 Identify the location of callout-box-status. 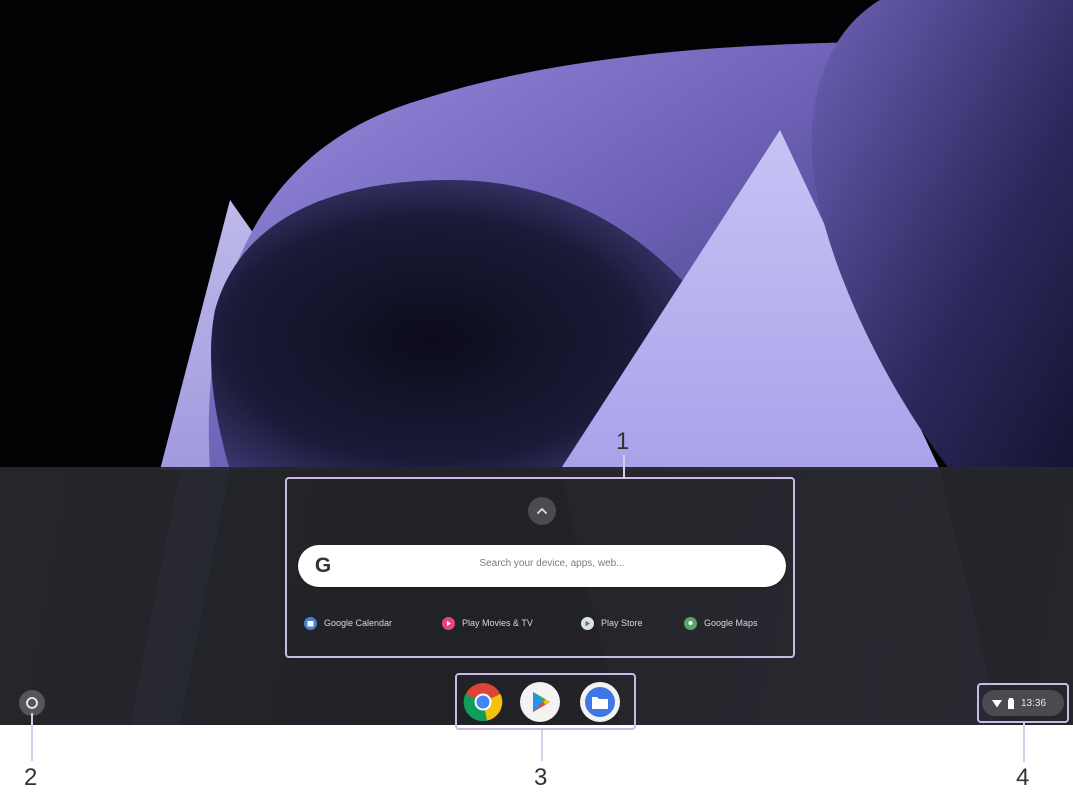
(1023, 703).